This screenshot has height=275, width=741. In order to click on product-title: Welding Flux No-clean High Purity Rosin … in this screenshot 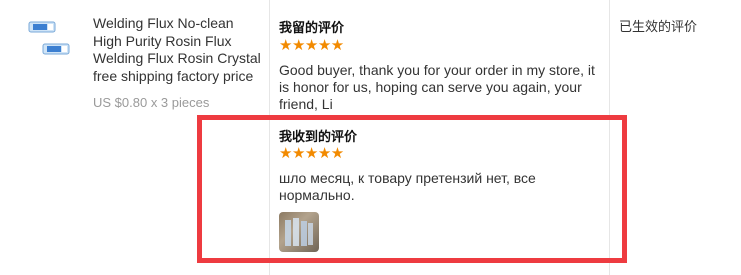, I will do `click(179, 50)`.